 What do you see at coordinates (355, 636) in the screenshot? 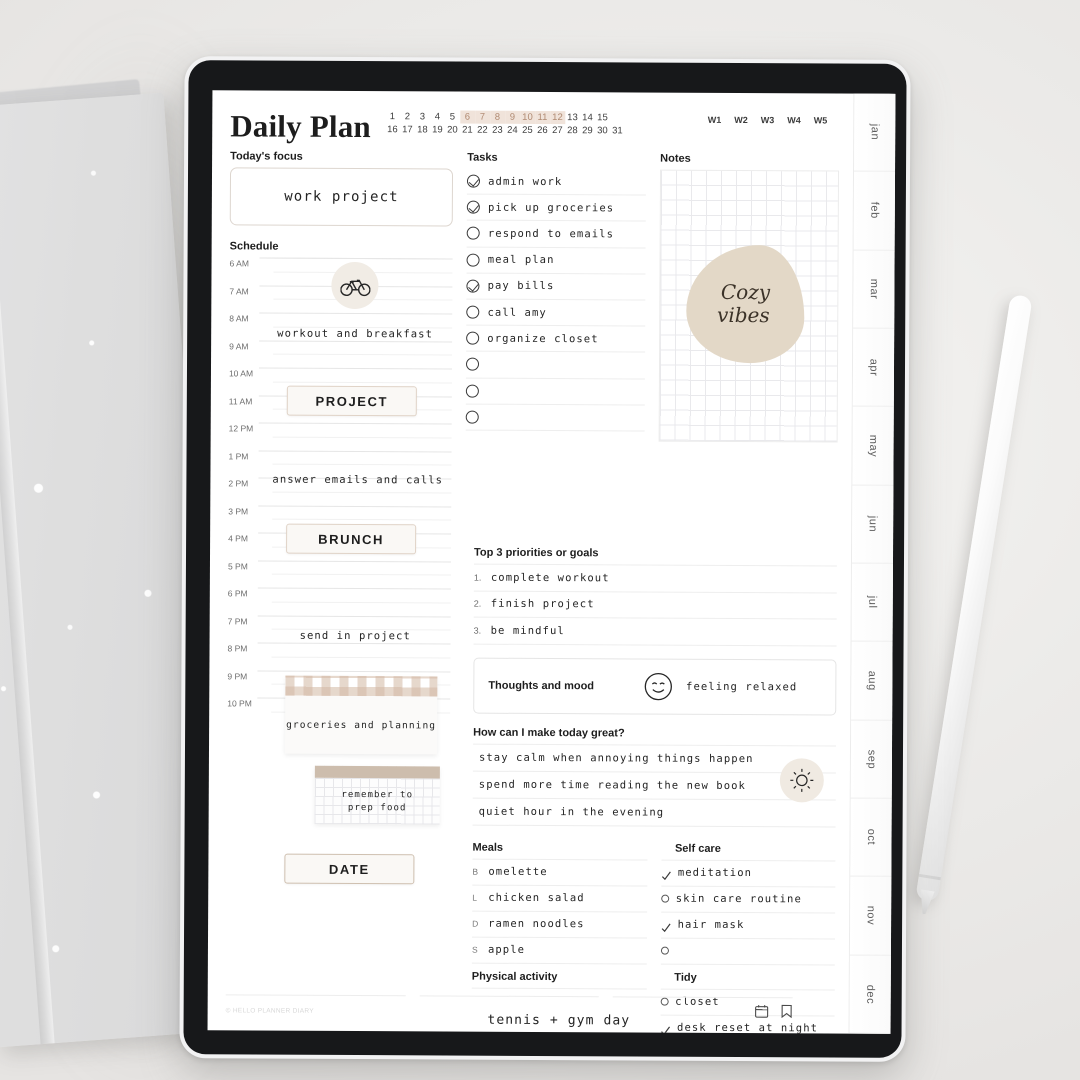
I see `schedule-entry-note: send in project` at bounding box center [355, 636].